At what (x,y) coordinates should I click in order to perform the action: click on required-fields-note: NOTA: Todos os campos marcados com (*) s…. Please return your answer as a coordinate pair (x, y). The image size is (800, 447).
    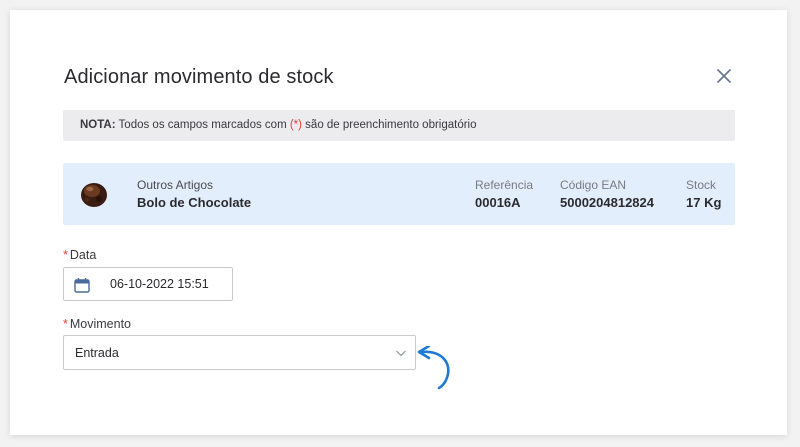
    Looking at the image, I should click on (399, 125).